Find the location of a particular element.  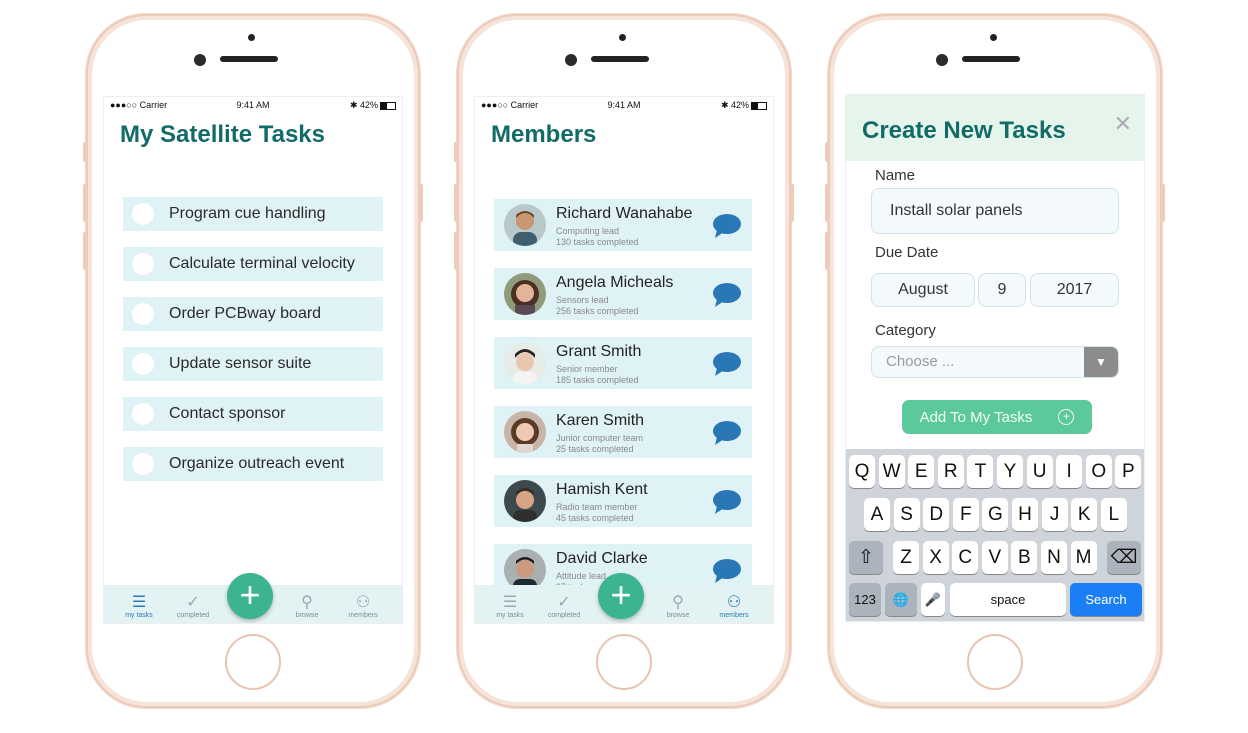

name-label: Name is located at coordinates (895, 175).